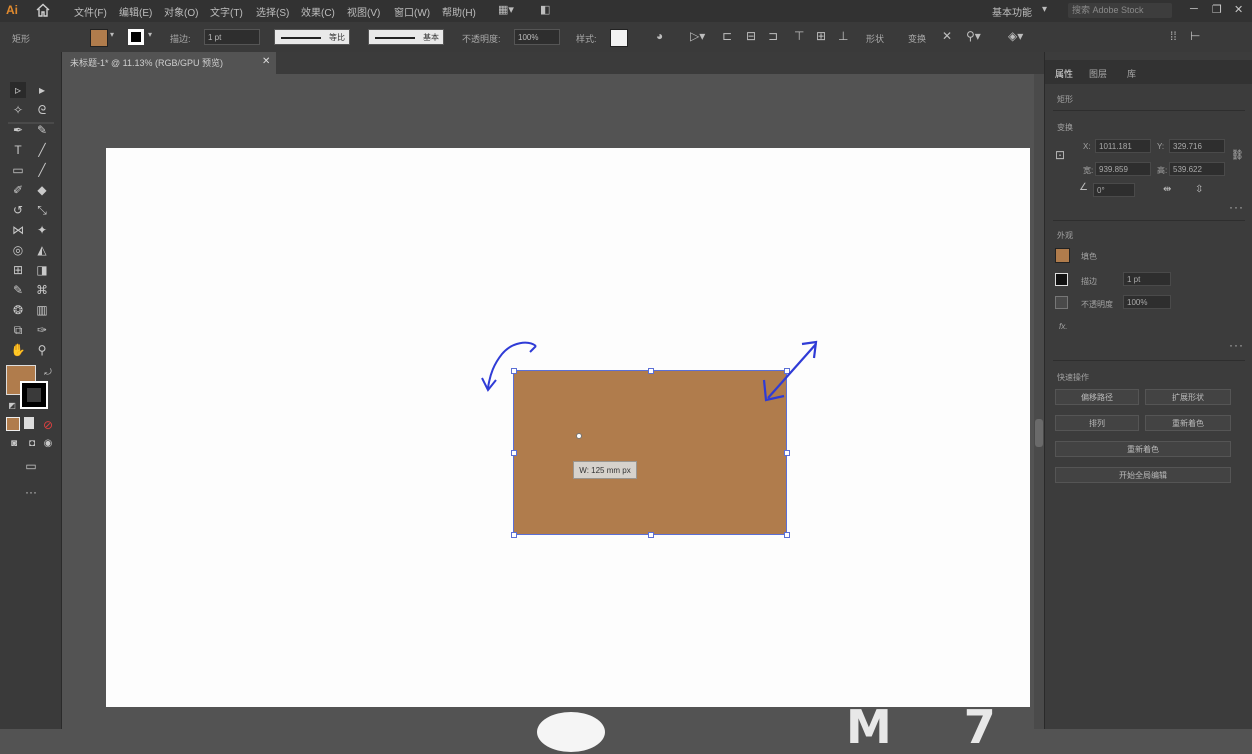 Image resolution: width=1252 pixels, height=754 pixels. What do you see at coordinates (29, 423) in the screenshot?
I see `gradient-mode-icon` at bounding box center [29, 423].